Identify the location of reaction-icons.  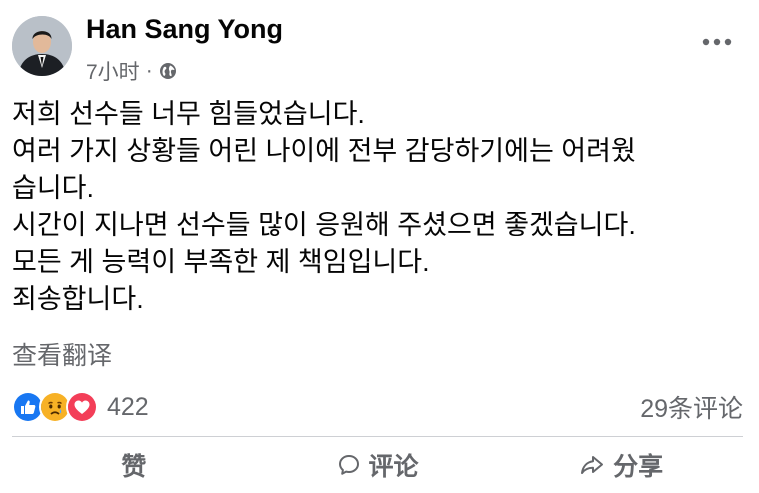
(55, 407).